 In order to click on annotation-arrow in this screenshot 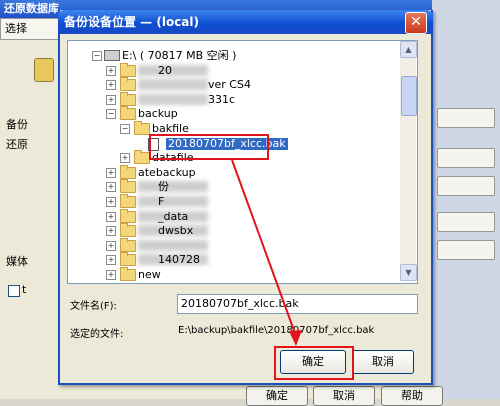, I will do `click(266, 252)`.